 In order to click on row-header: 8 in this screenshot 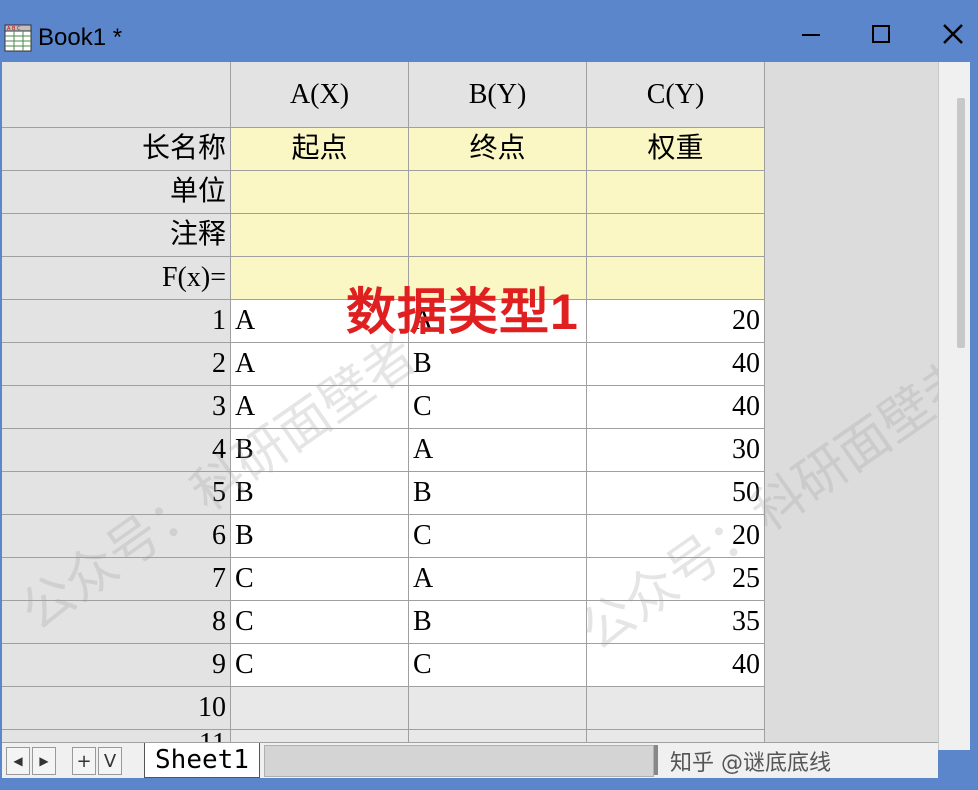, I will do `click(116, 622)`.